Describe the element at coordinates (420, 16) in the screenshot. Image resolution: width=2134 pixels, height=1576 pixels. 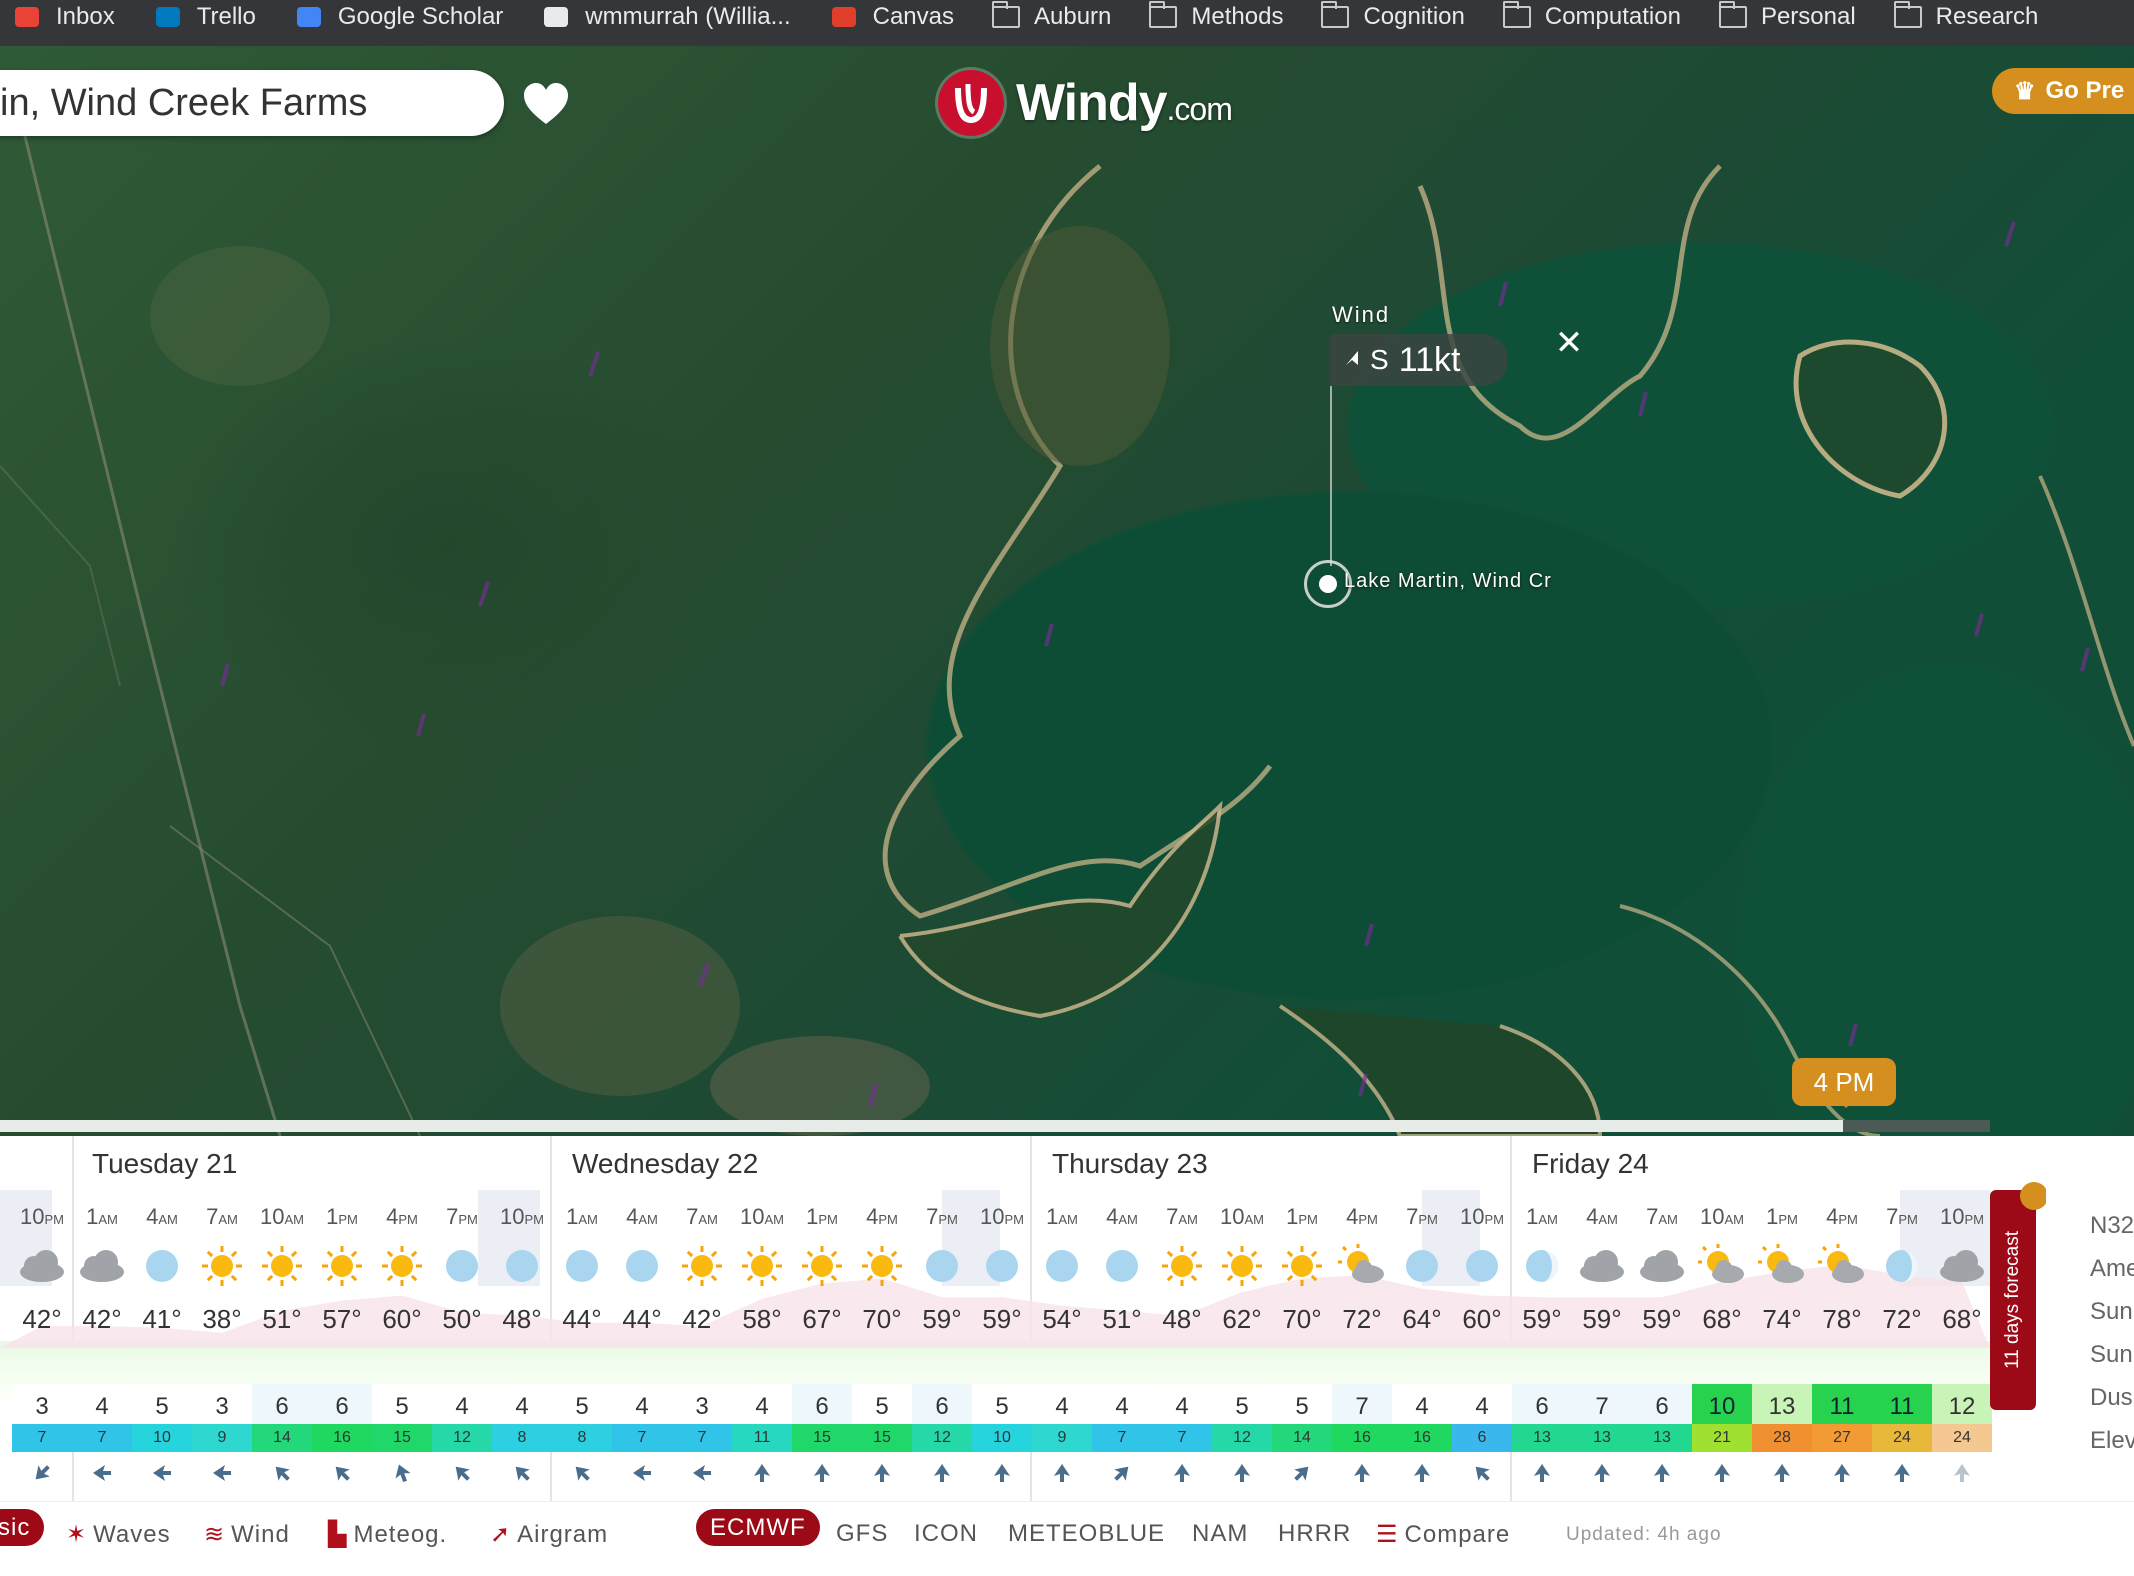
I see `bookmark-label: Google Scholar` at that location.